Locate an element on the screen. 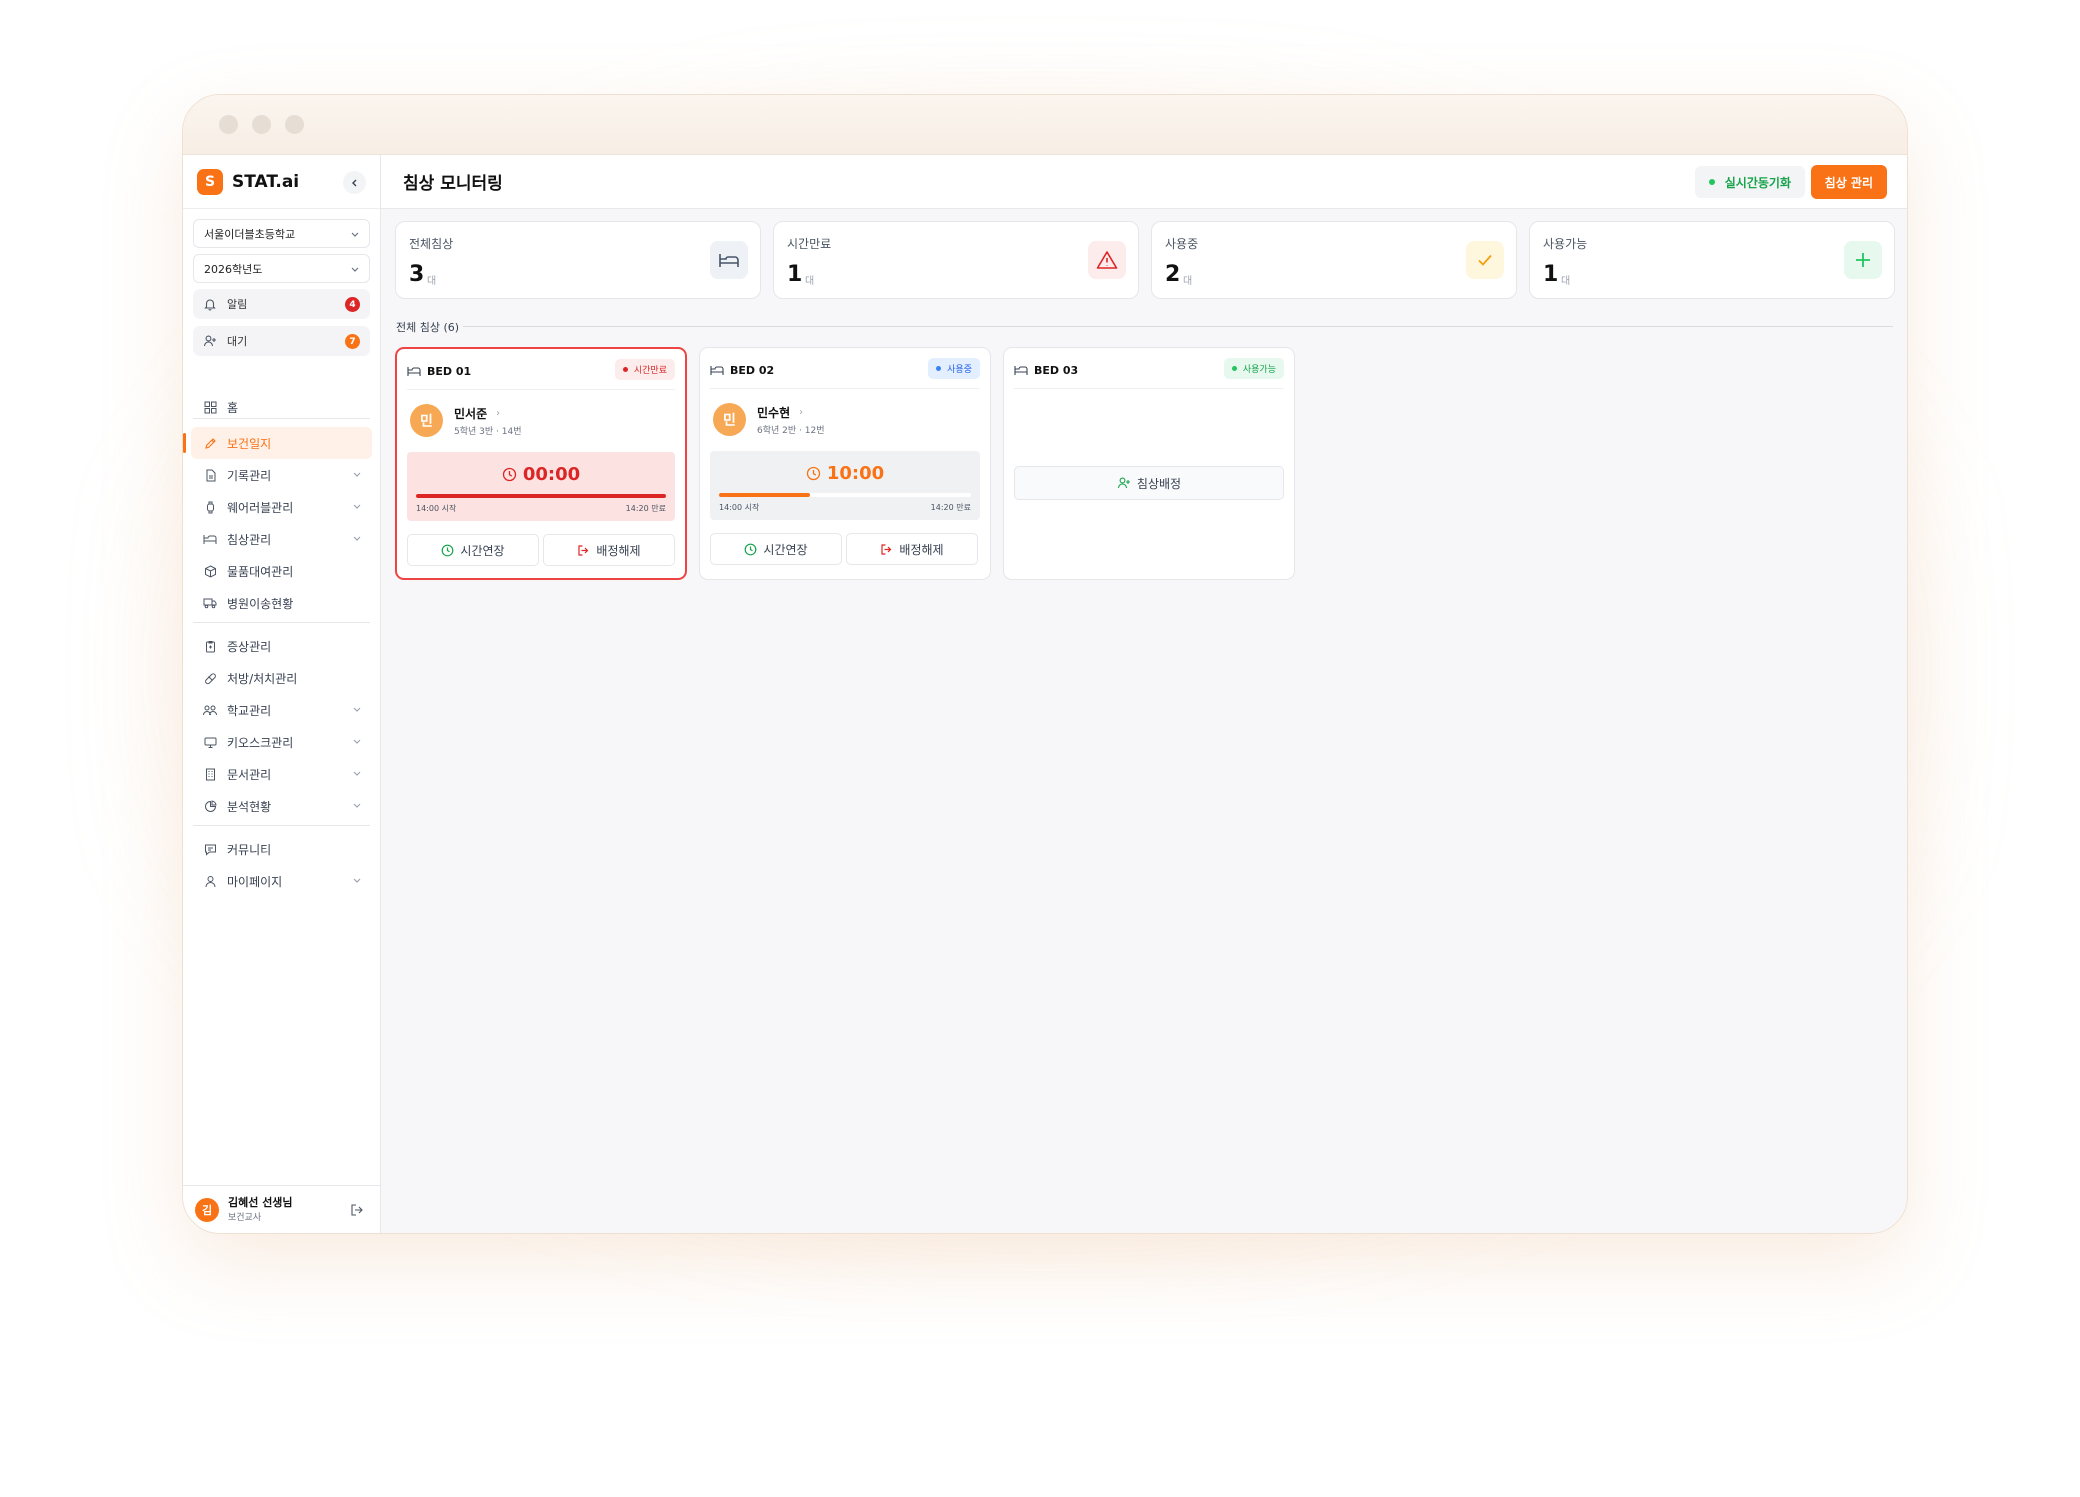 This screenshot has height=1497, width=2080. sidebar-item-wearables: 웨어러블관리 is located at coordinates (281, 507).